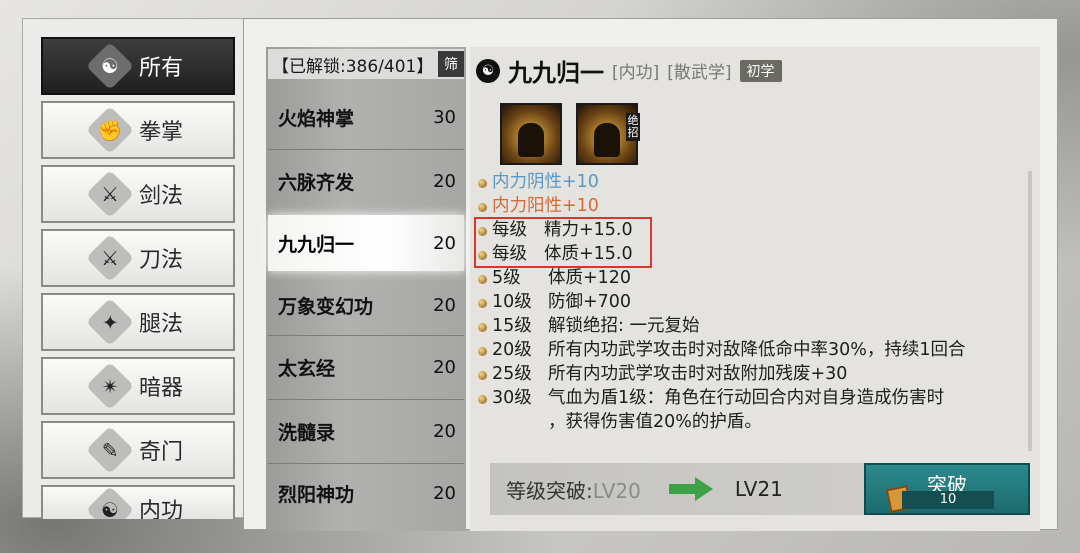  What do you see at coordinates (545, 182) in the screenshot?
I see `effect-text: 内力阴性+10` at bounding box center [545, 182].